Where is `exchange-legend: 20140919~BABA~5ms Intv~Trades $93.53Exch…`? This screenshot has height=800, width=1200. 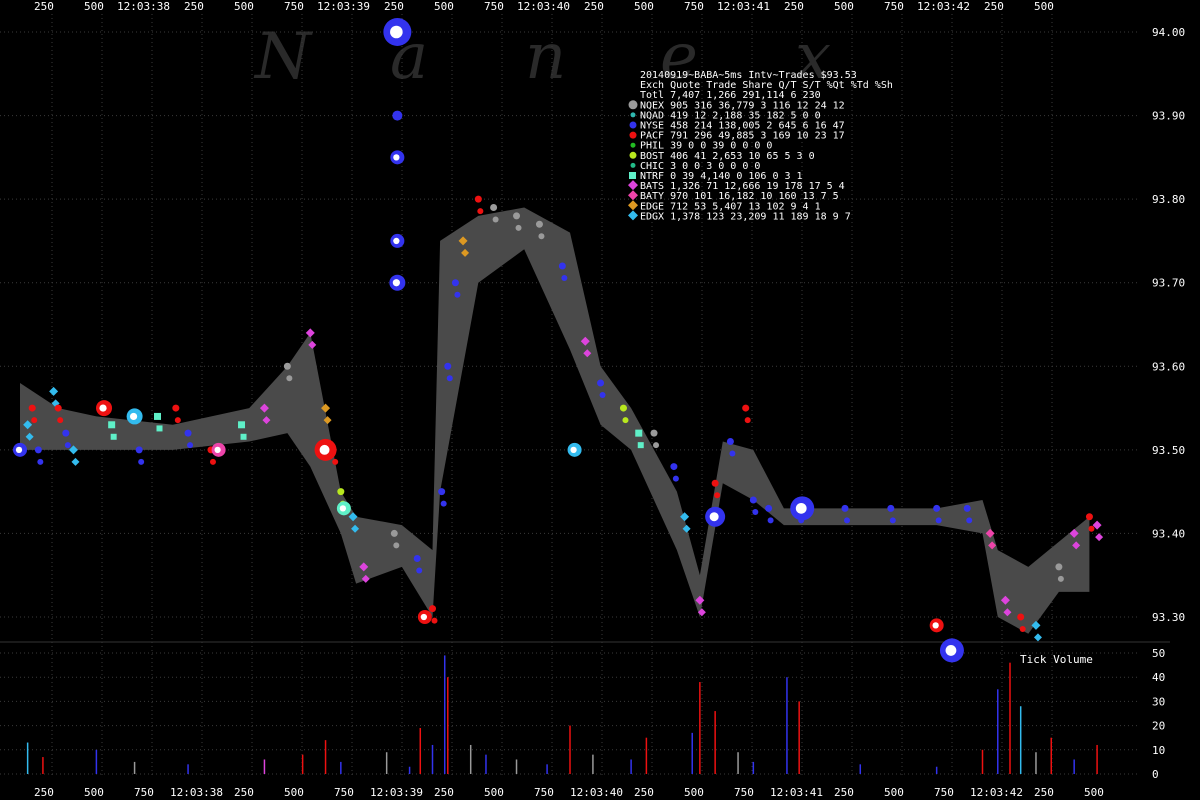
exchange-legend: 20140919~BABA~5ms Intv~Trades $93.53Exch… is located at coordinates (760, 146).